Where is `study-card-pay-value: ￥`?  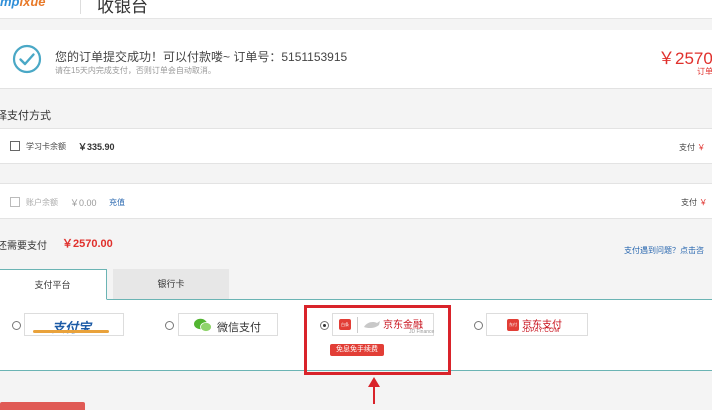 study-card-pay-value: ￥ is located at coordinates (701, 147).